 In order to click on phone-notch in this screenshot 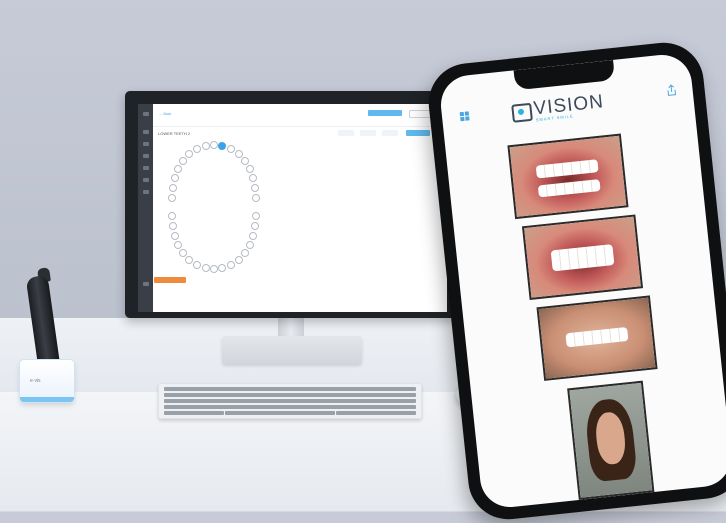, I will do `click(564, 75)`.